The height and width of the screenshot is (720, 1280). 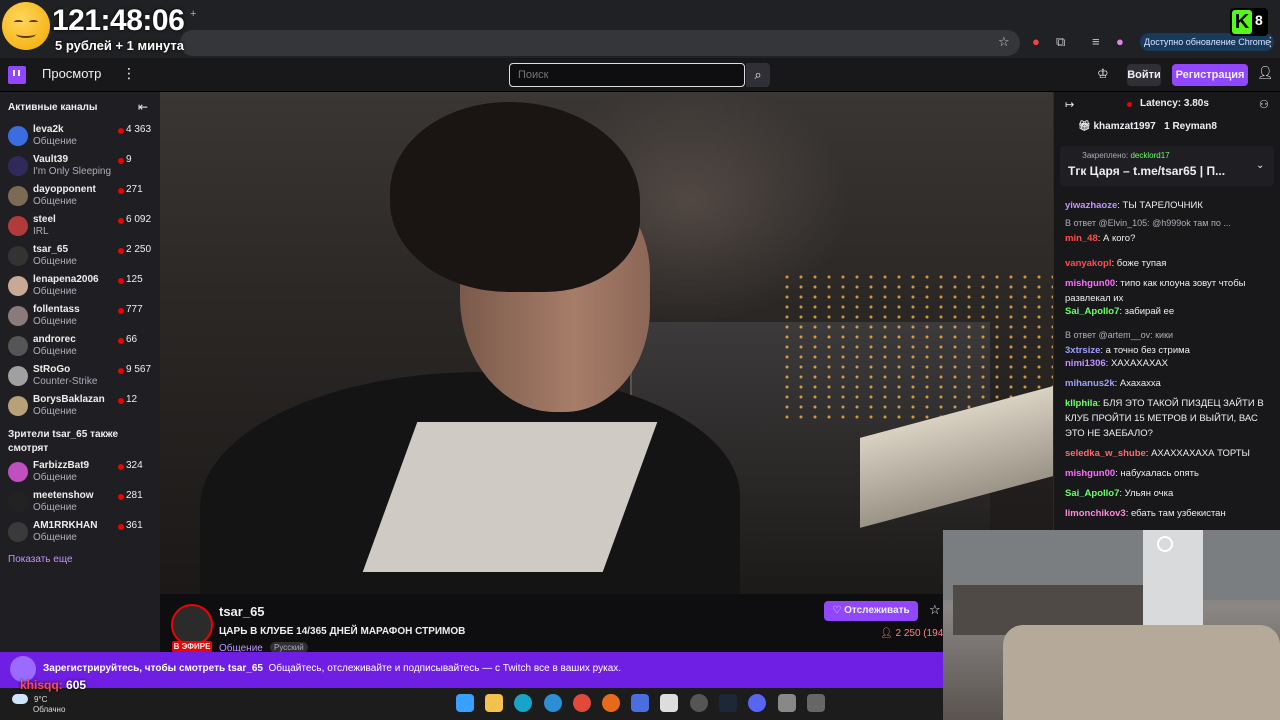 What do you see at coordinates (757, 703) in the screenshot?
I see `discord-icon` at bounding box center [757, 703].